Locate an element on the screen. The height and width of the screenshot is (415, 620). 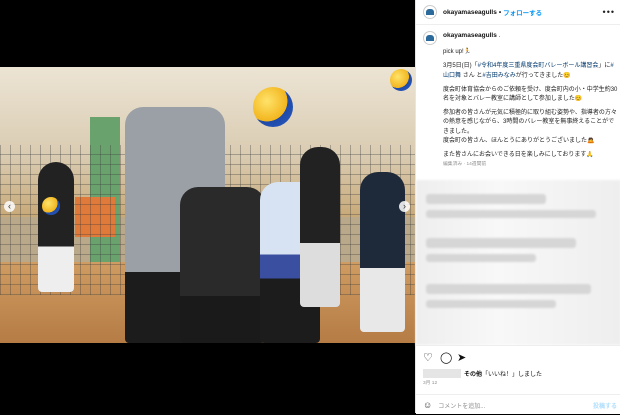
share-icon: ➤ is located at coordinates (461, 357).